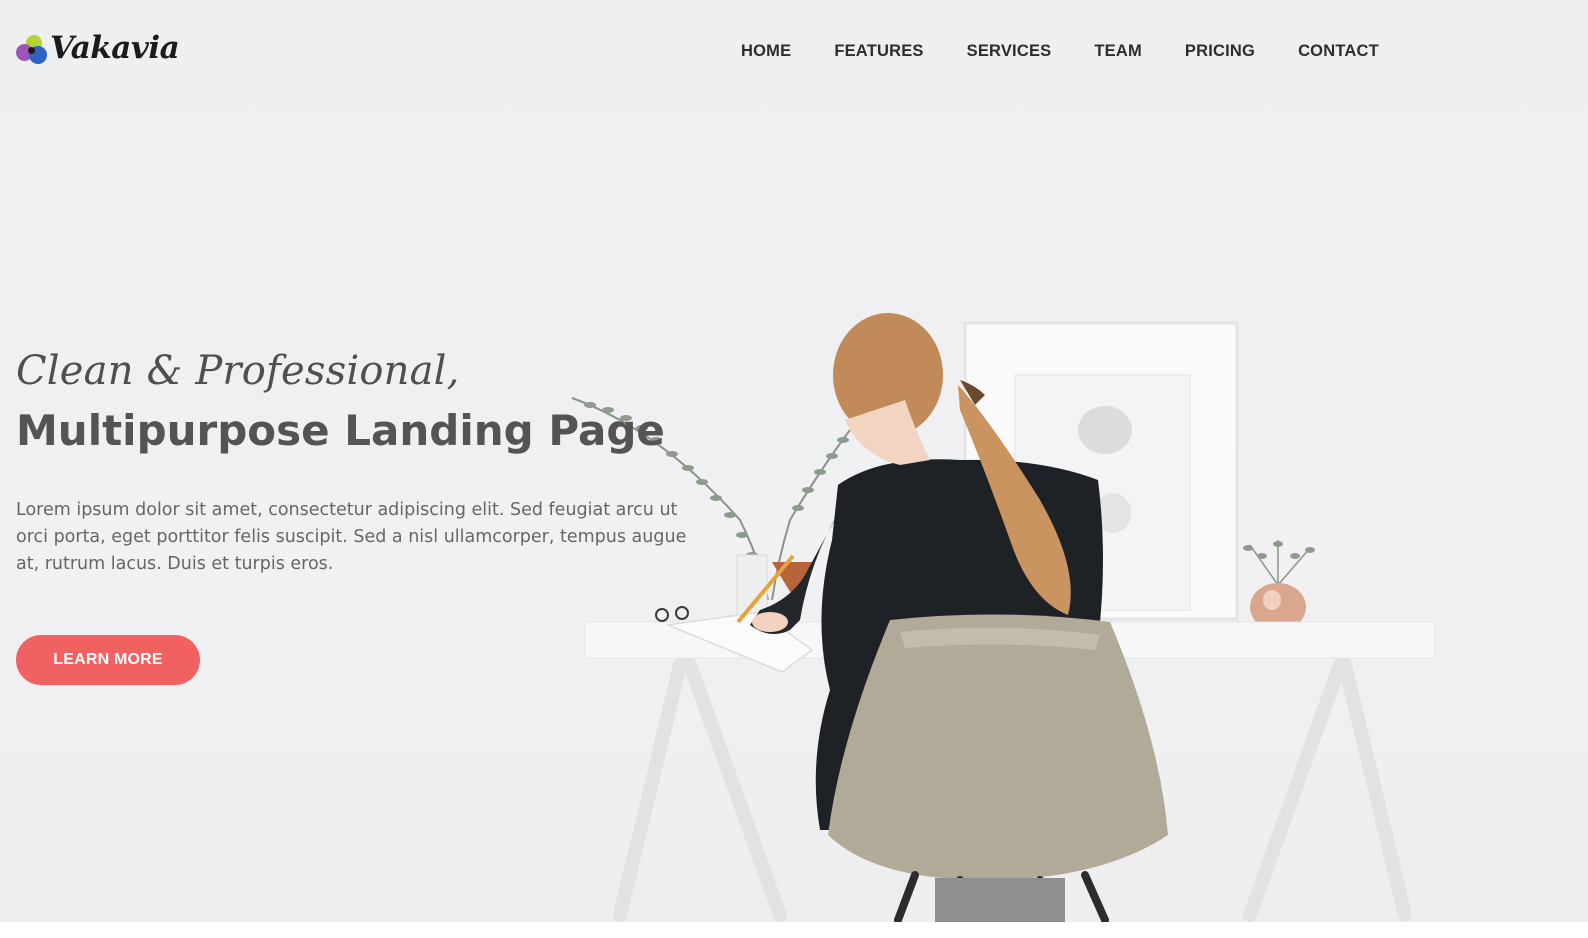 The height and width of the screenshot is (938, 1588). I want to click on nav-features: FEATURES, so click(878, 51).